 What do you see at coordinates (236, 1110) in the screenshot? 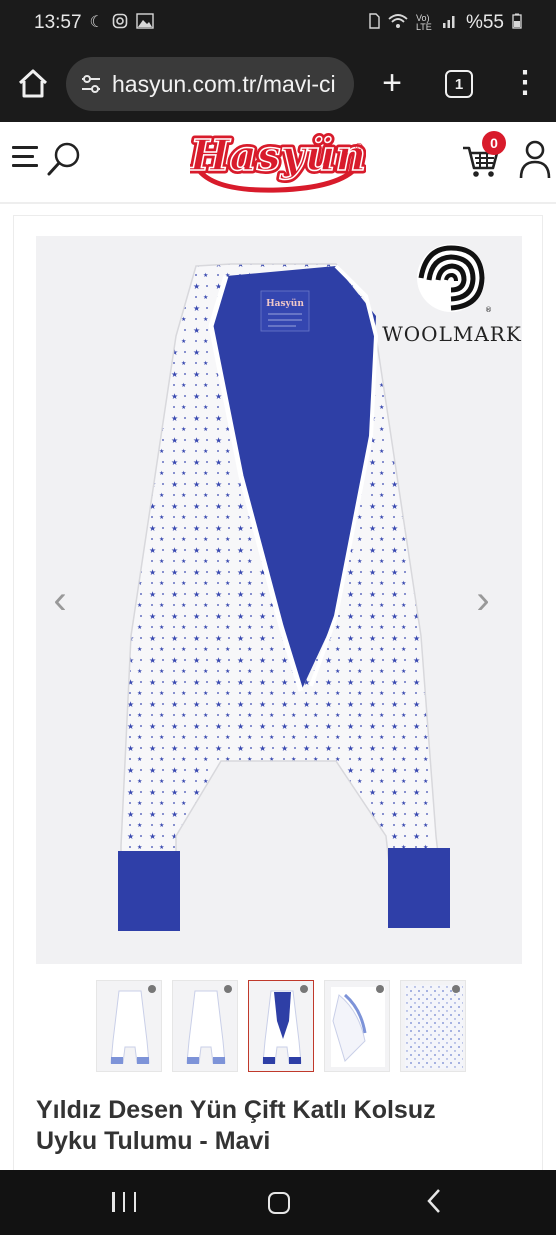
I see `product-title-line-1: Yıldız Desen Yün Çift Katlı Kolsuz` at bounding box center [236, 1110].